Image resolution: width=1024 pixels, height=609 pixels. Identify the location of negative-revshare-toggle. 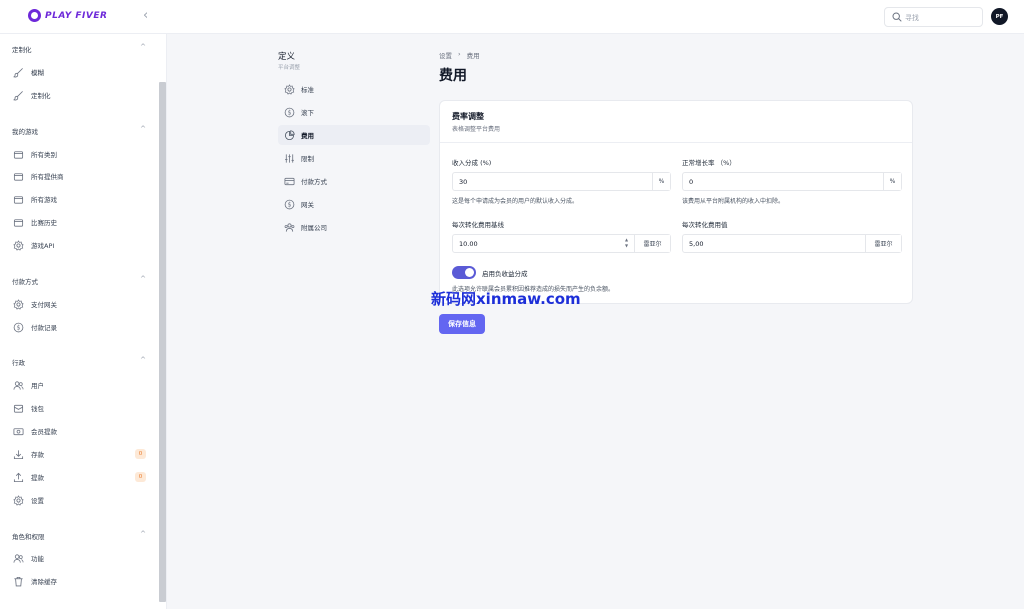
(464, 272).